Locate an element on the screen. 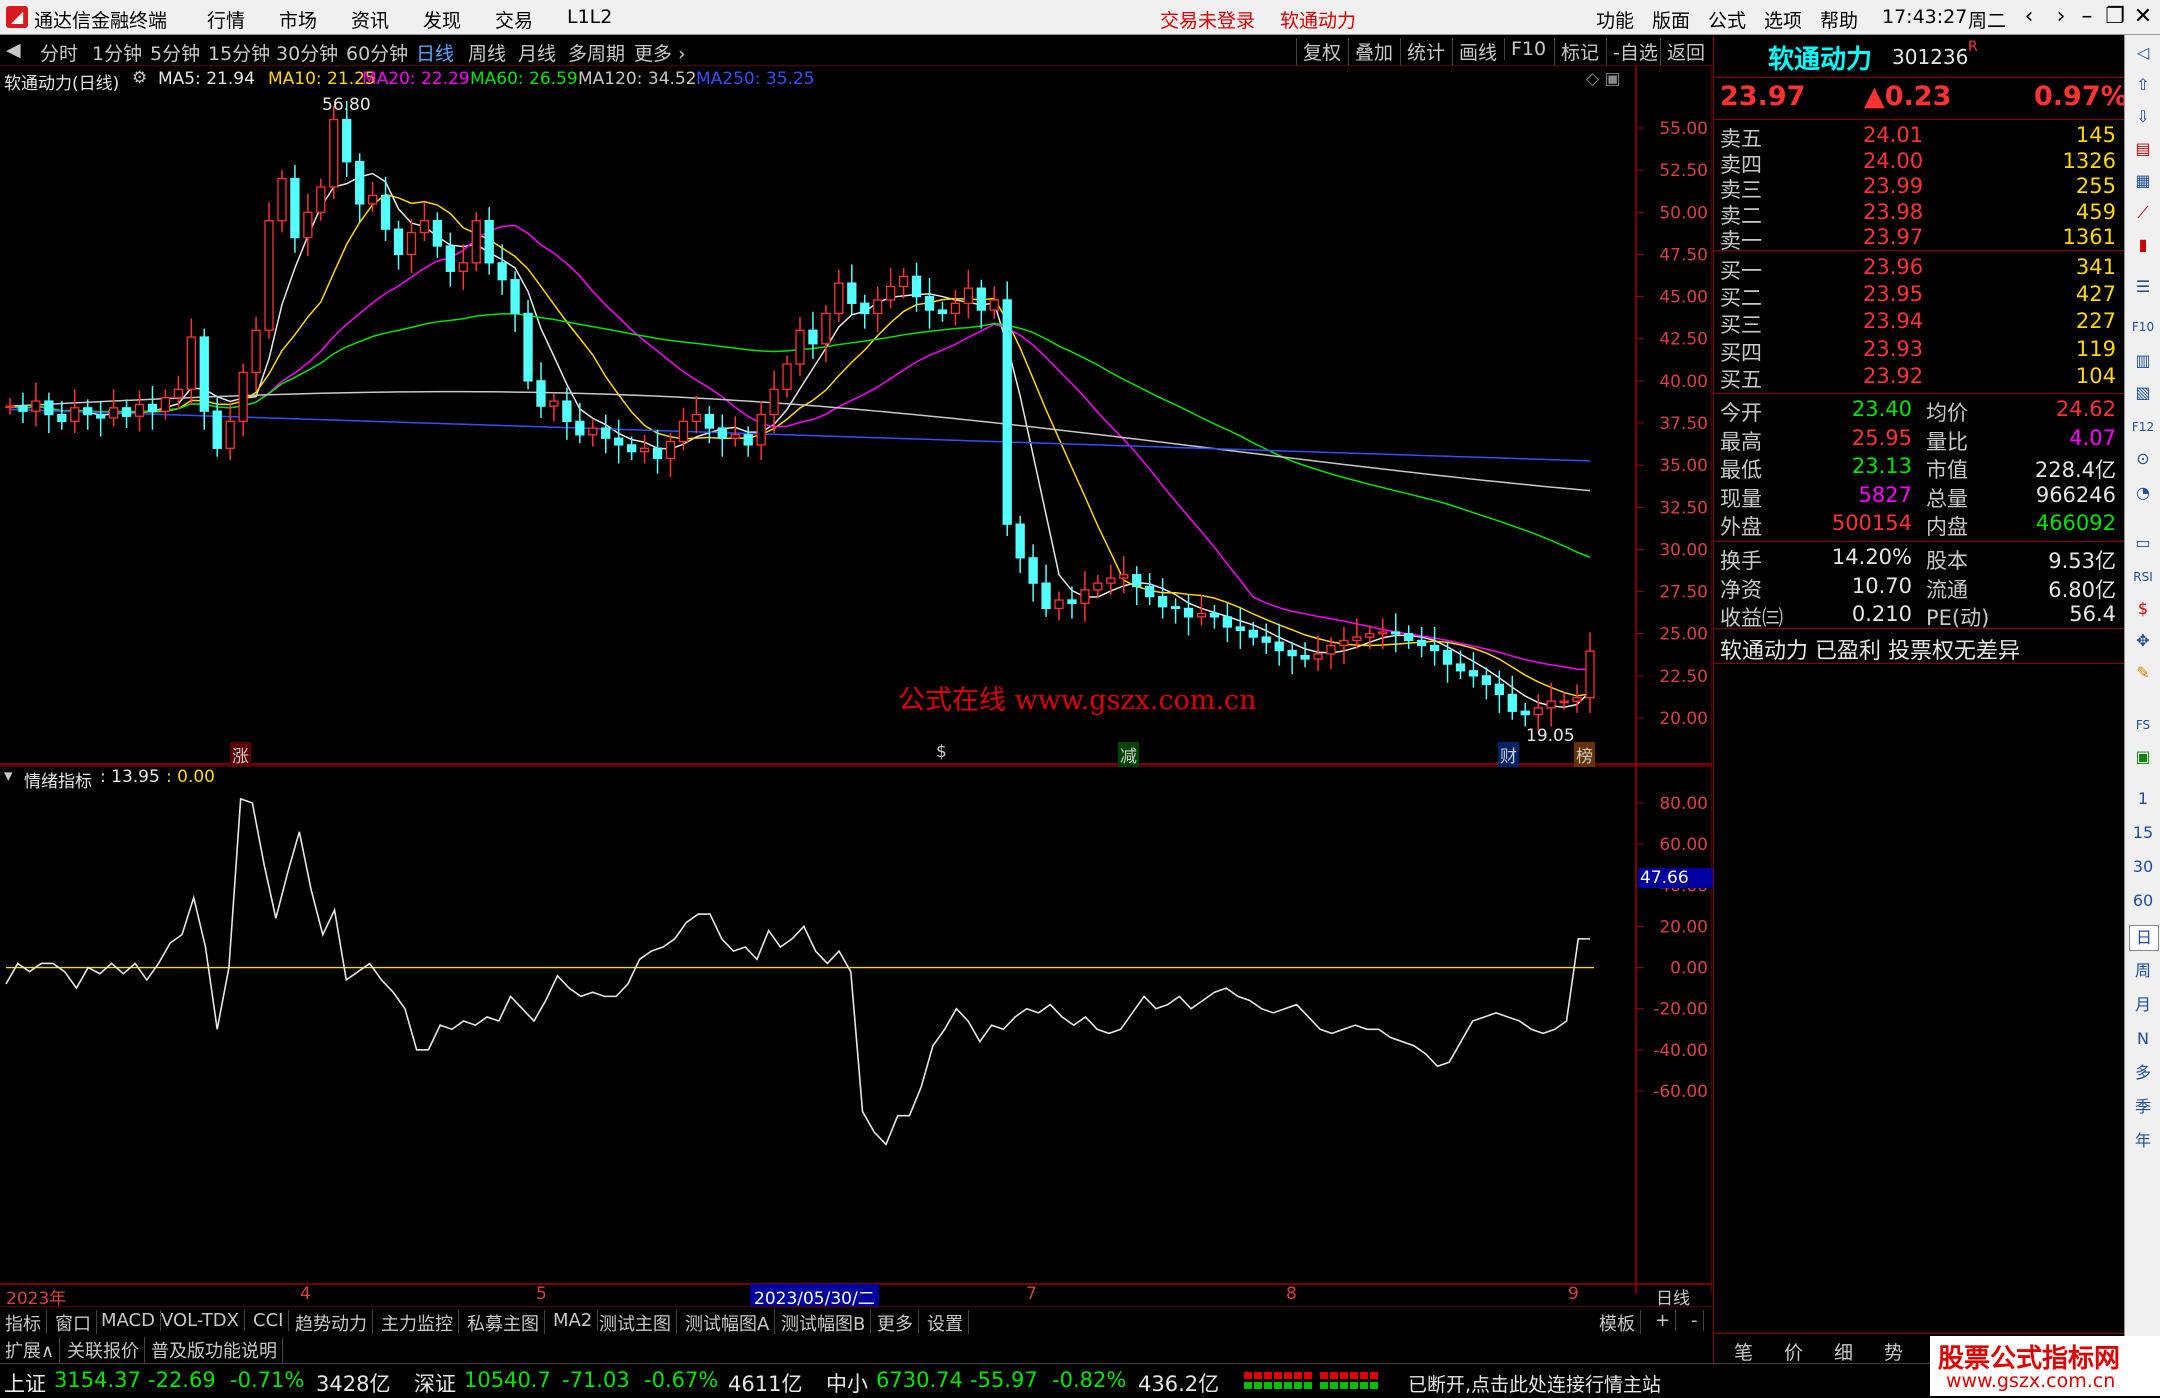  ask-row: 卖二 23.98 459 is located at coordinates (1920, 214).